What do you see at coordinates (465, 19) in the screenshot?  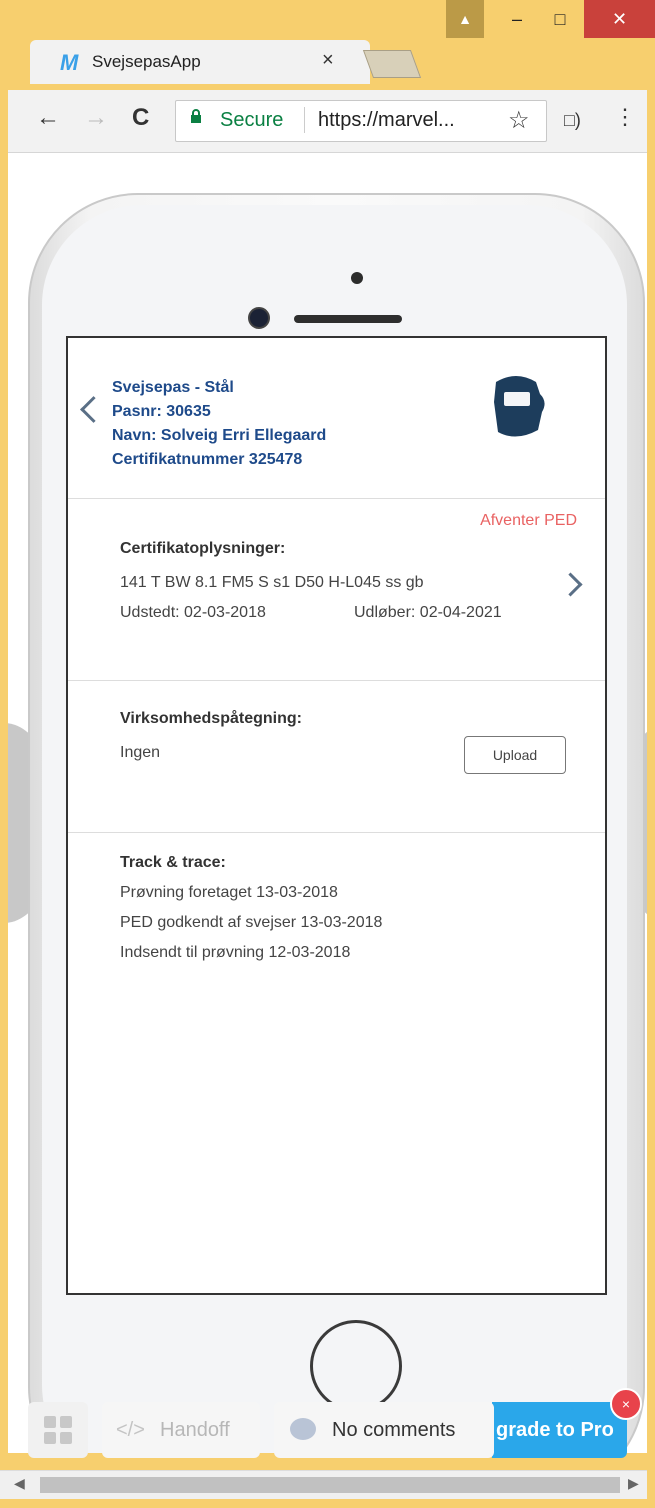 I see `user-profile-icon: ▲` at bounding box center [465, 19].